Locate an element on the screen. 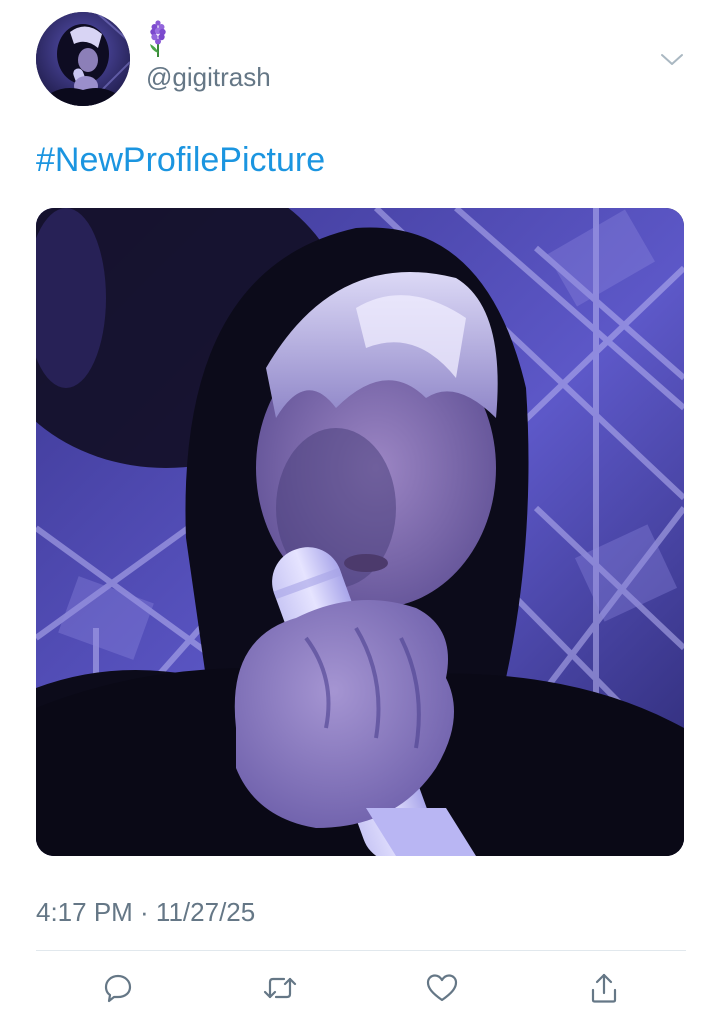  avatar is located at coordinates (83, 59).